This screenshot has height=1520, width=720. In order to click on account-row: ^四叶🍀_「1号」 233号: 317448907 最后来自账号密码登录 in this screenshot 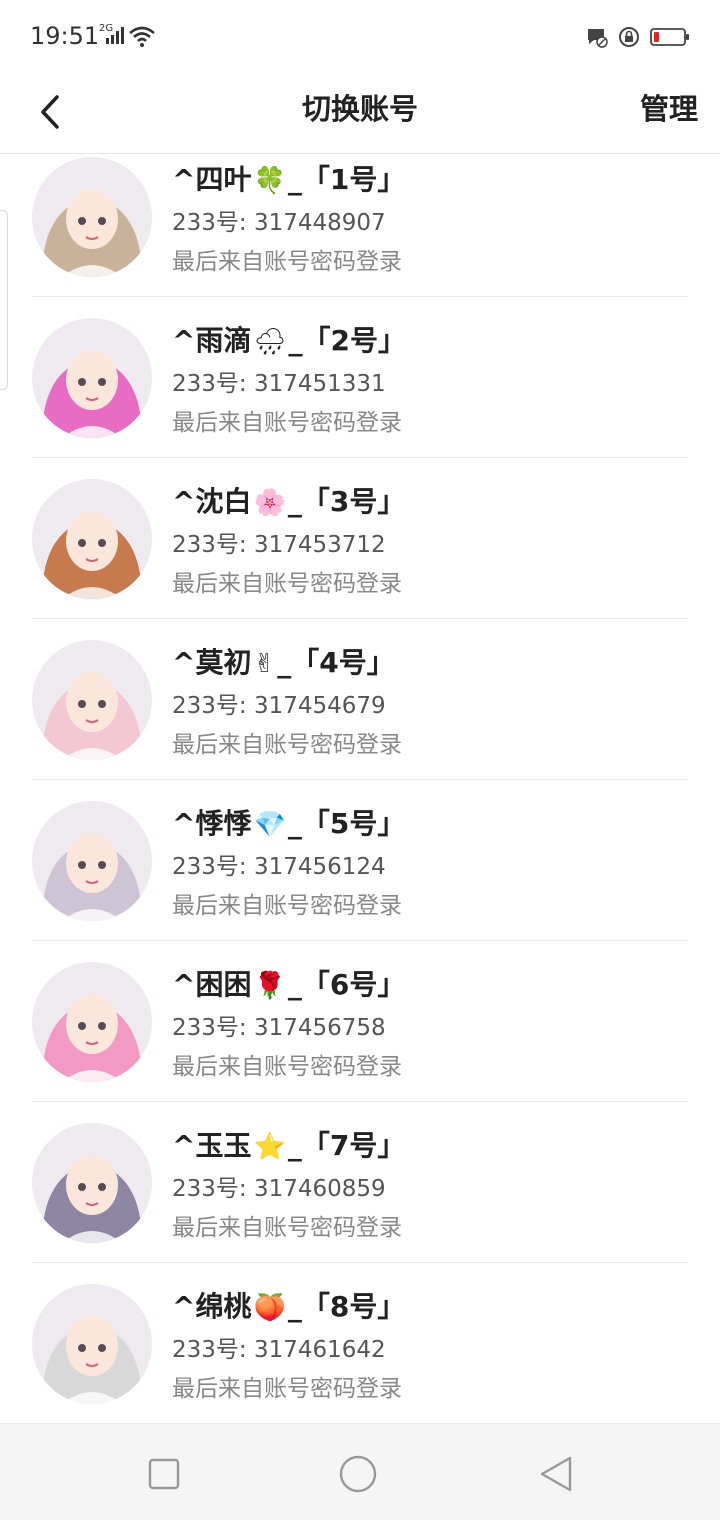, I will do `click(360, 225)`.